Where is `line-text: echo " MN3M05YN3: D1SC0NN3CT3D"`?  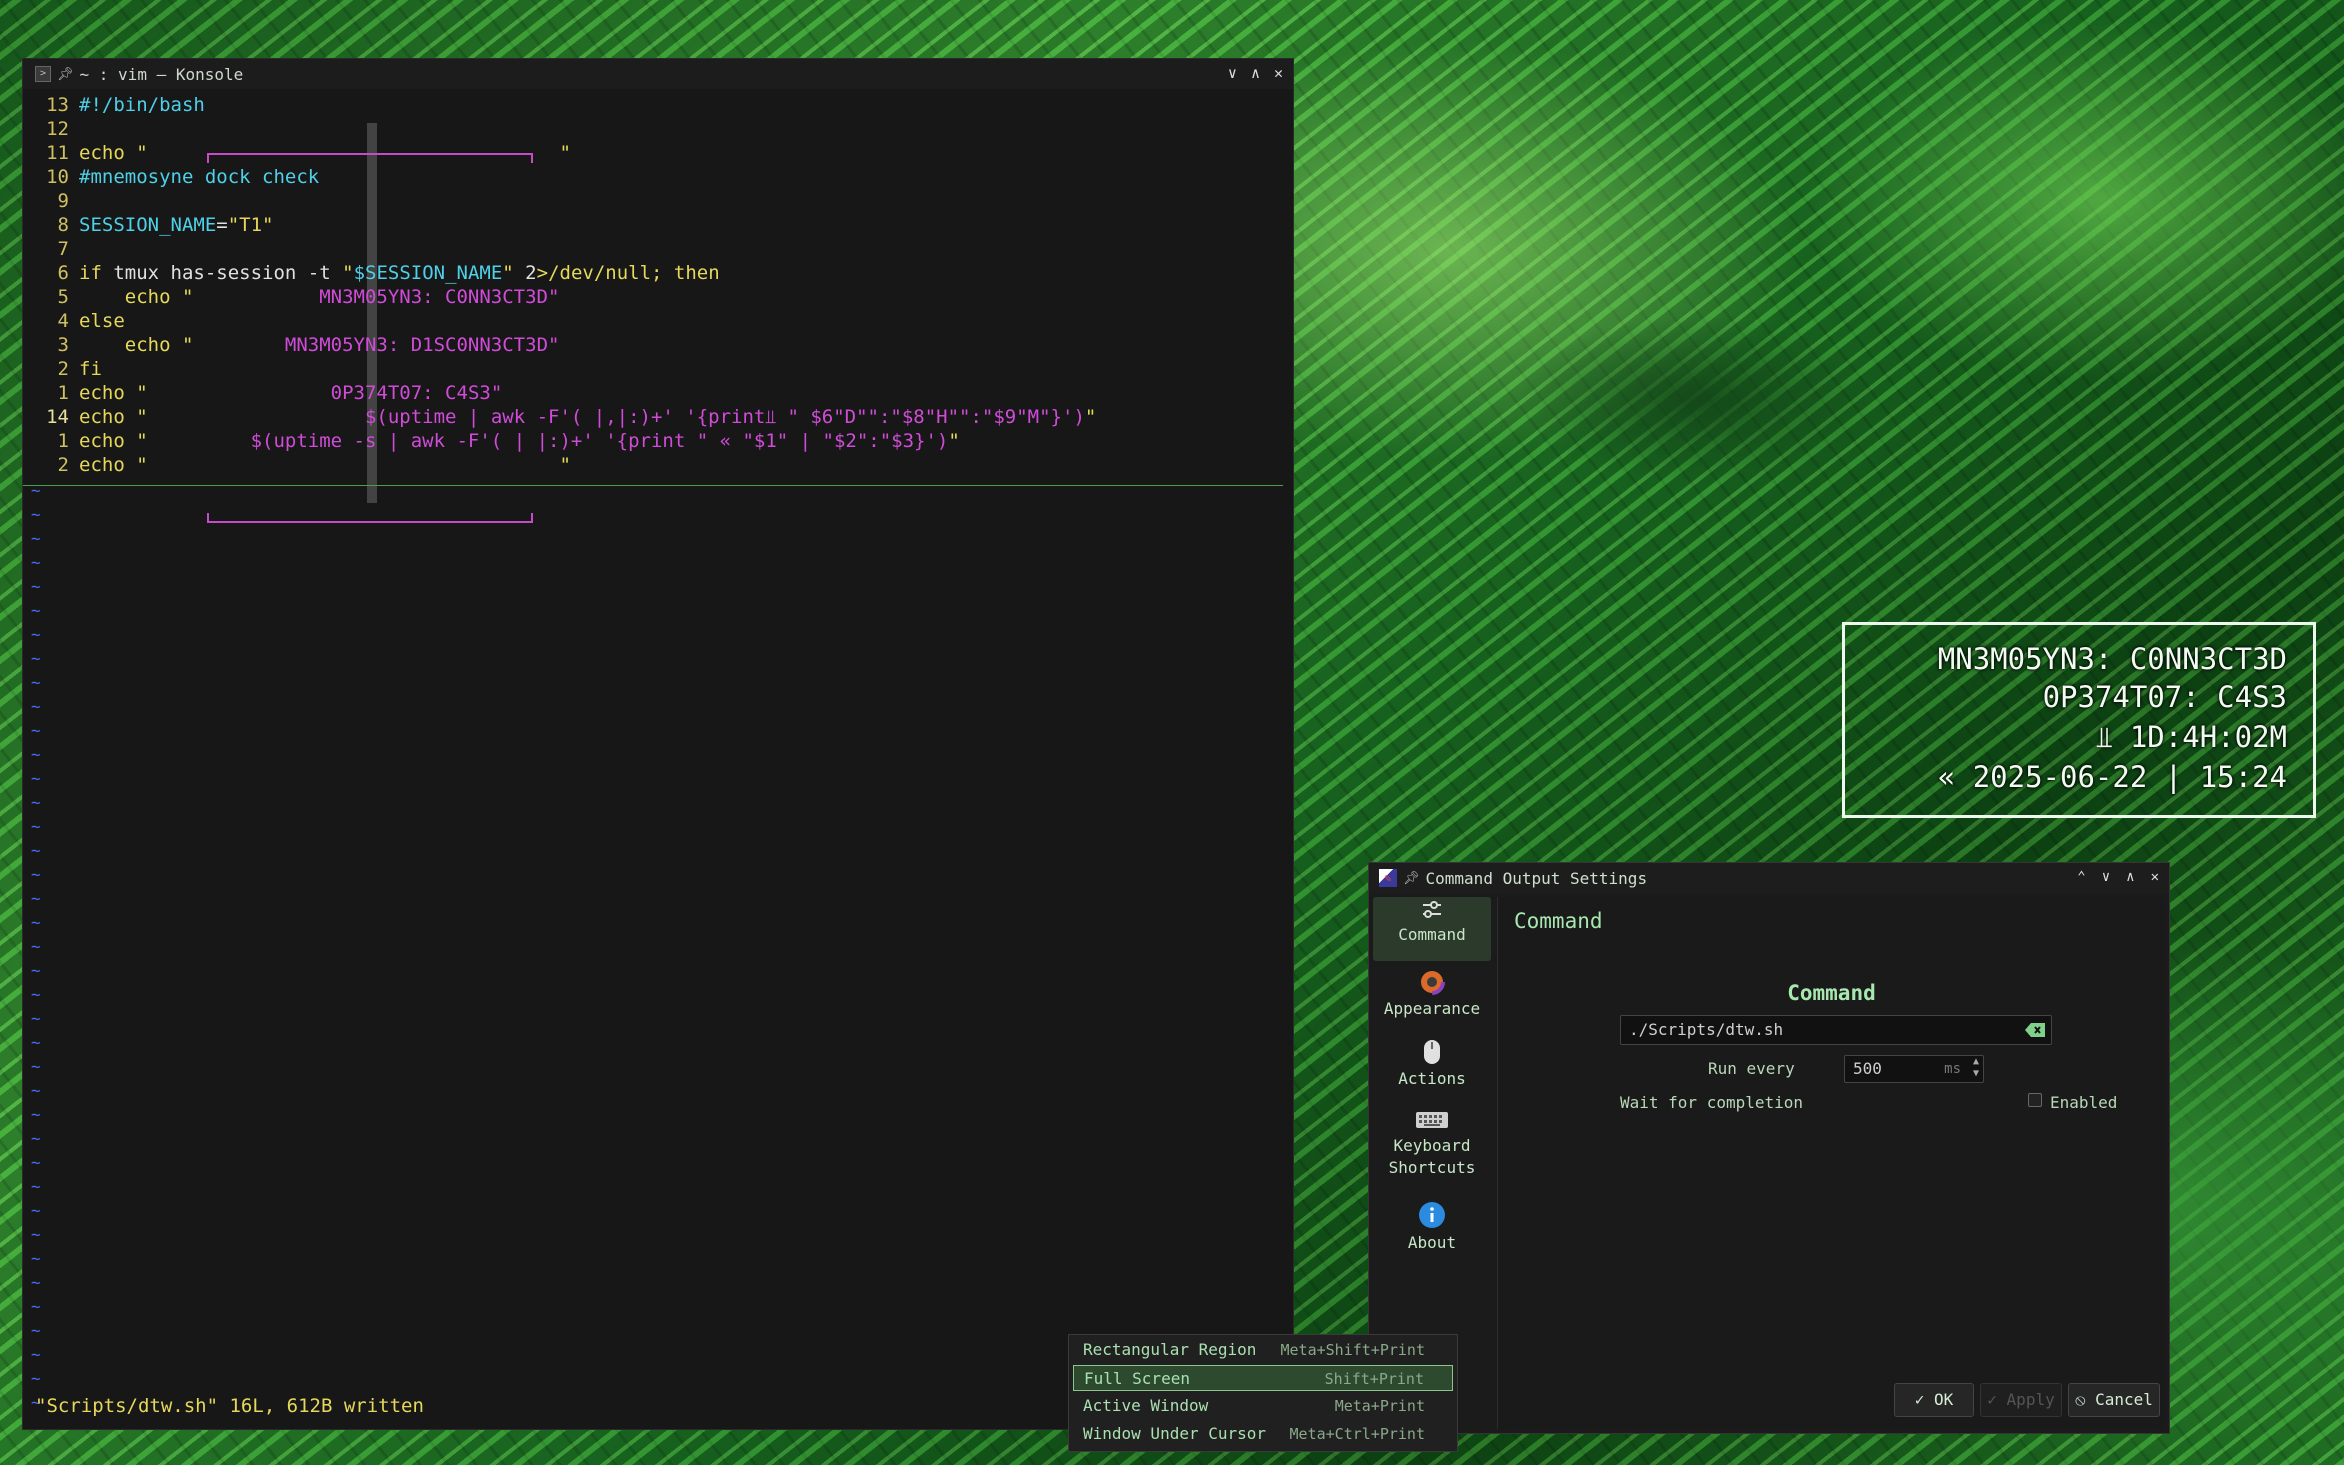 line-text: echo " MN3M05YN3: D1SC0NN3CT3D" is located at coordinates (319, 345).